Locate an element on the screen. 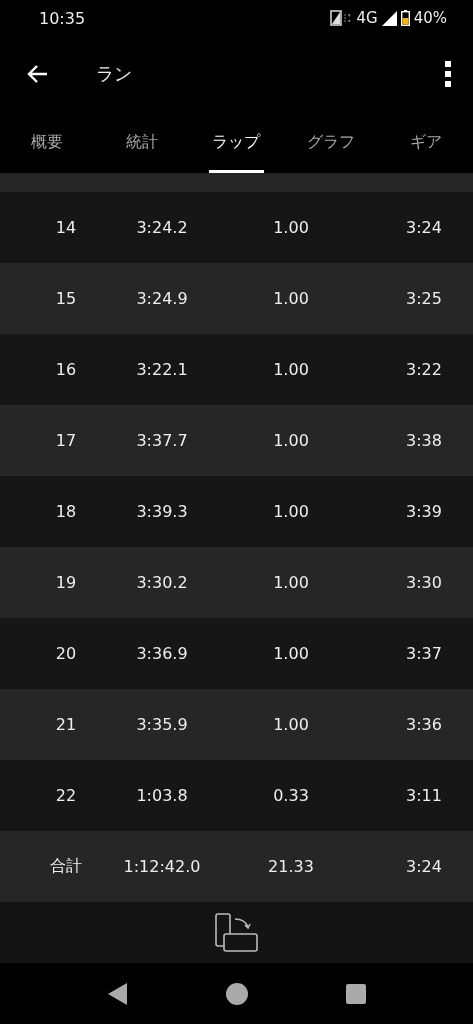 Image resolution: width=473 pixels, height=1024 pixels. total-pace: 3:24 is located at coordinates (424, 866).